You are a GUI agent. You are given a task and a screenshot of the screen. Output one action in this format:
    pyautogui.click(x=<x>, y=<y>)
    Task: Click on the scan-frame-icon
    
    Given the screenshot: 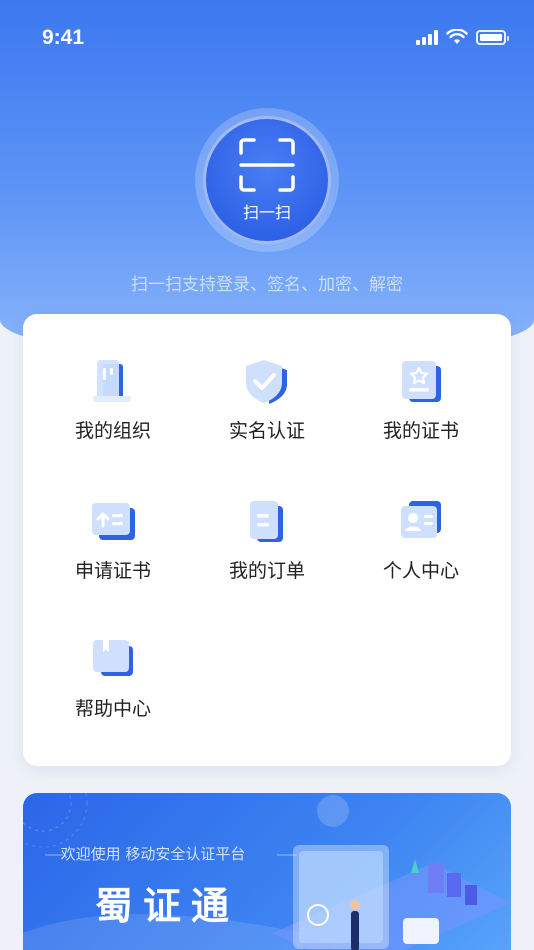 What is the action you would take?
    pyautogui.click(x=267, y=165)
    